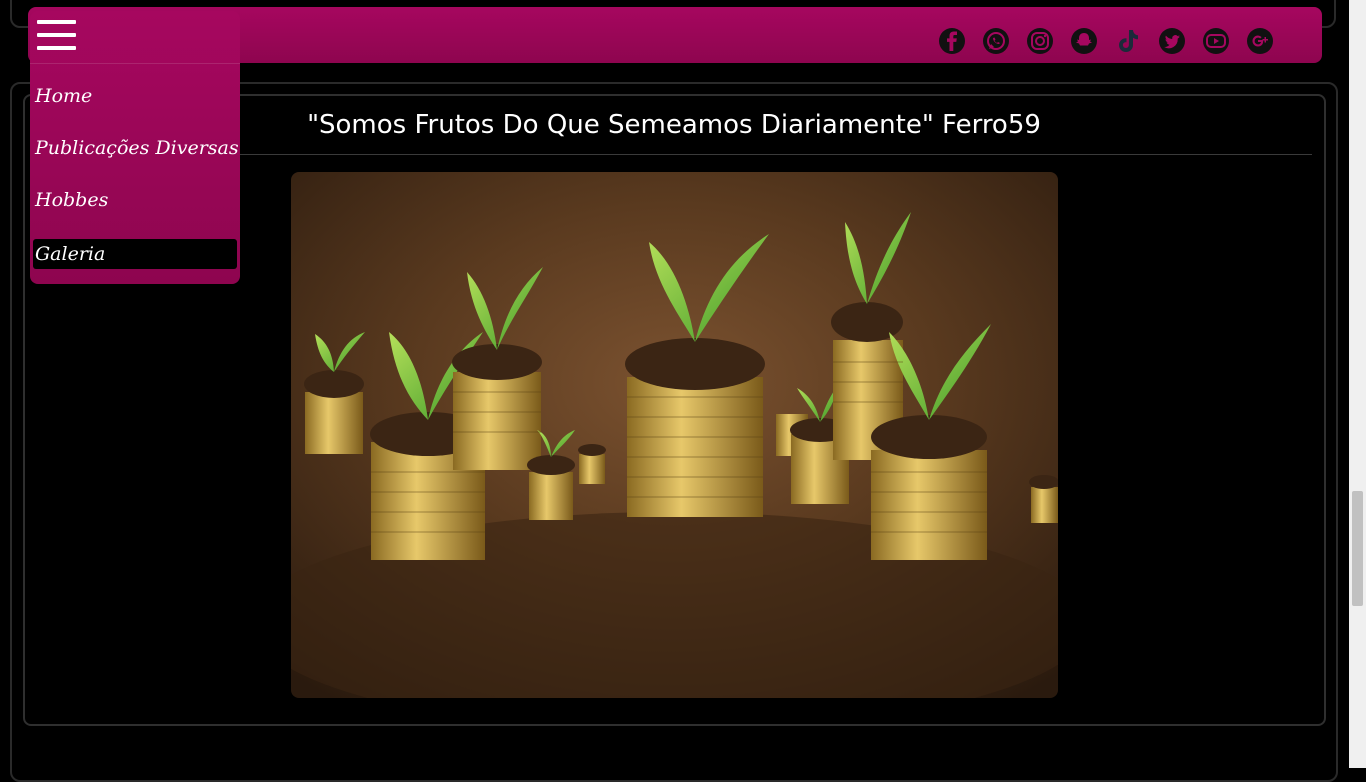 This screenshot has width=1366, height=782. Describe the element at coordinates (952, 41) in the screenshot. I see `facebook-icon` at that location.